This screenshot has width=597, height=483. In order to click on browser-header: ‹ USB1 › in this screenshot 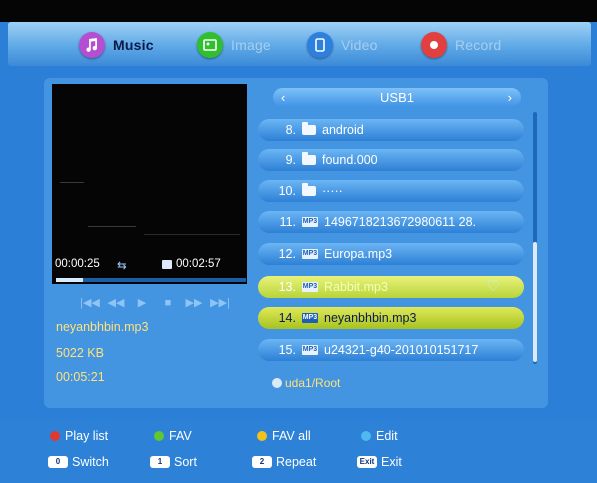, I will do `click(397, 97)`.